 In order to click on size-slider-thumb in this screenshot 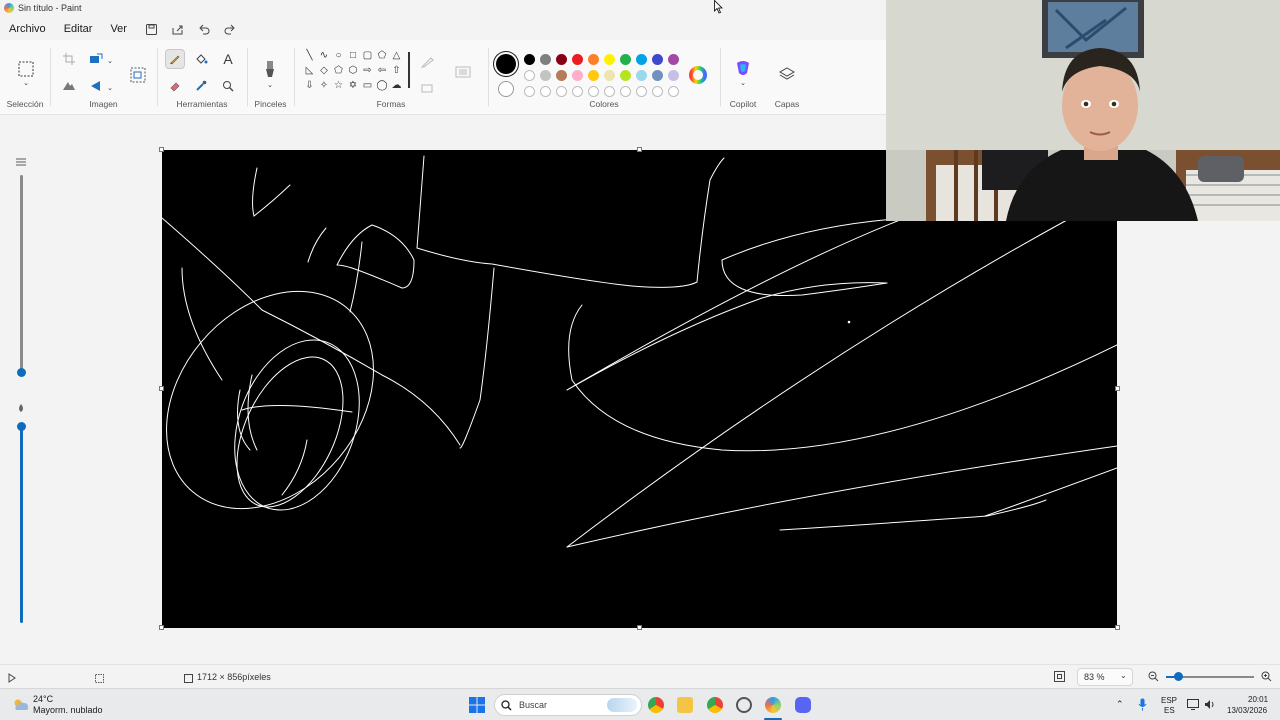, I will do `click(21, 372)`.